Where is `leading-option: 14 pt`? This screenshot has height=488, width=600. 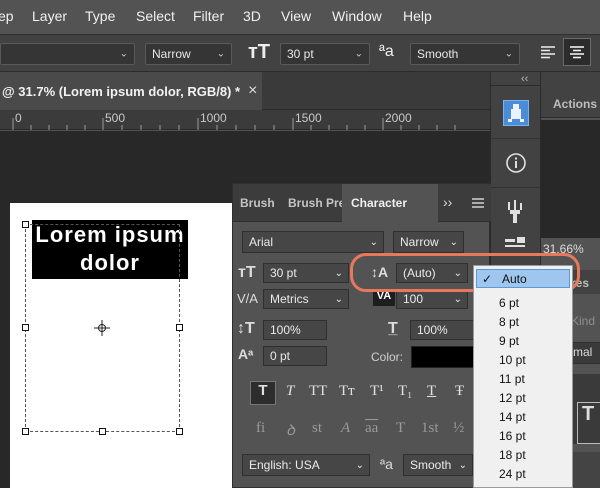
leading-option: 14 pt is located at coordinates (523, 416).